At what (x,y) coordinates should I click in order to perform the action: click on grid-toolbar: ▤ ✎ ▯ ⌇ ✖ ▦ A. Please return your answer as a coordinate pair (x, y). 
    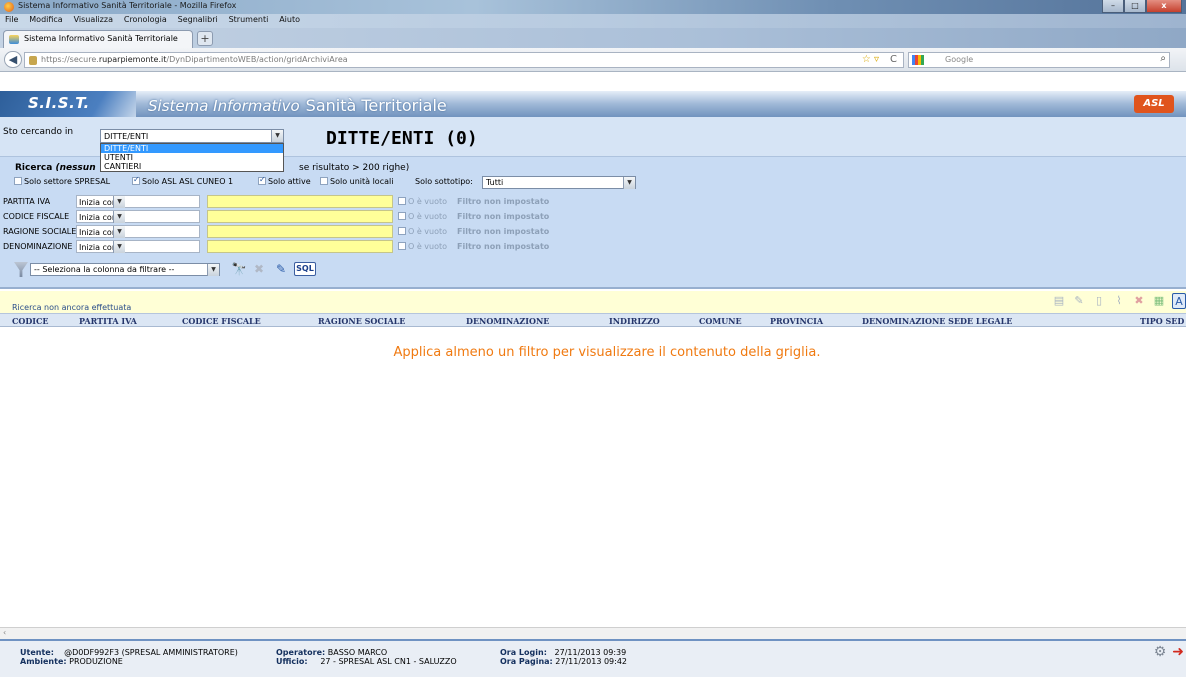
    Looking at the image, I should click on (1119, 301).